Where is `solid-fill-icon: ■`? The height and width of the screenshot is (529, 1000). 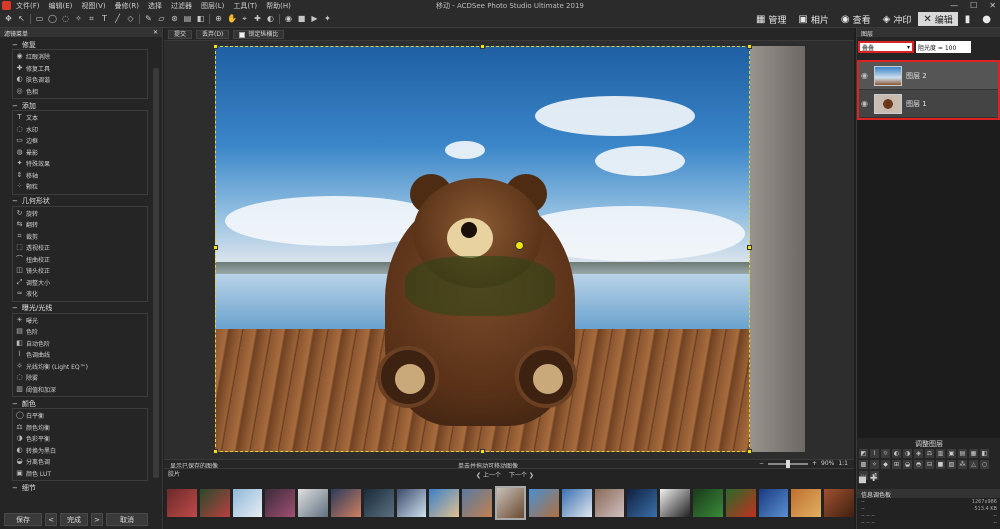
solid-fill-icon: ■ is located at coordinates (940, 464).